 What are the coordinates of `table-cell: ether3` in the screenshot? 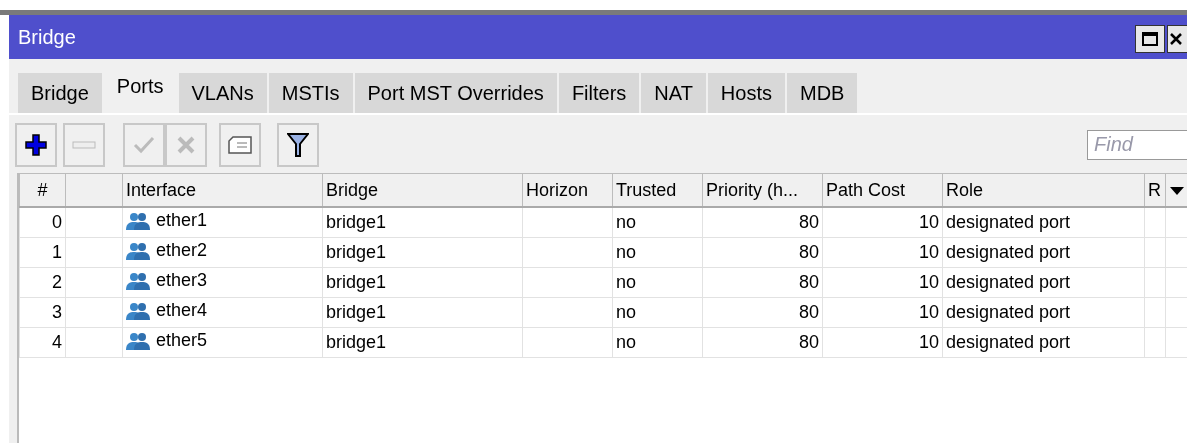 It's located at (182, 281).